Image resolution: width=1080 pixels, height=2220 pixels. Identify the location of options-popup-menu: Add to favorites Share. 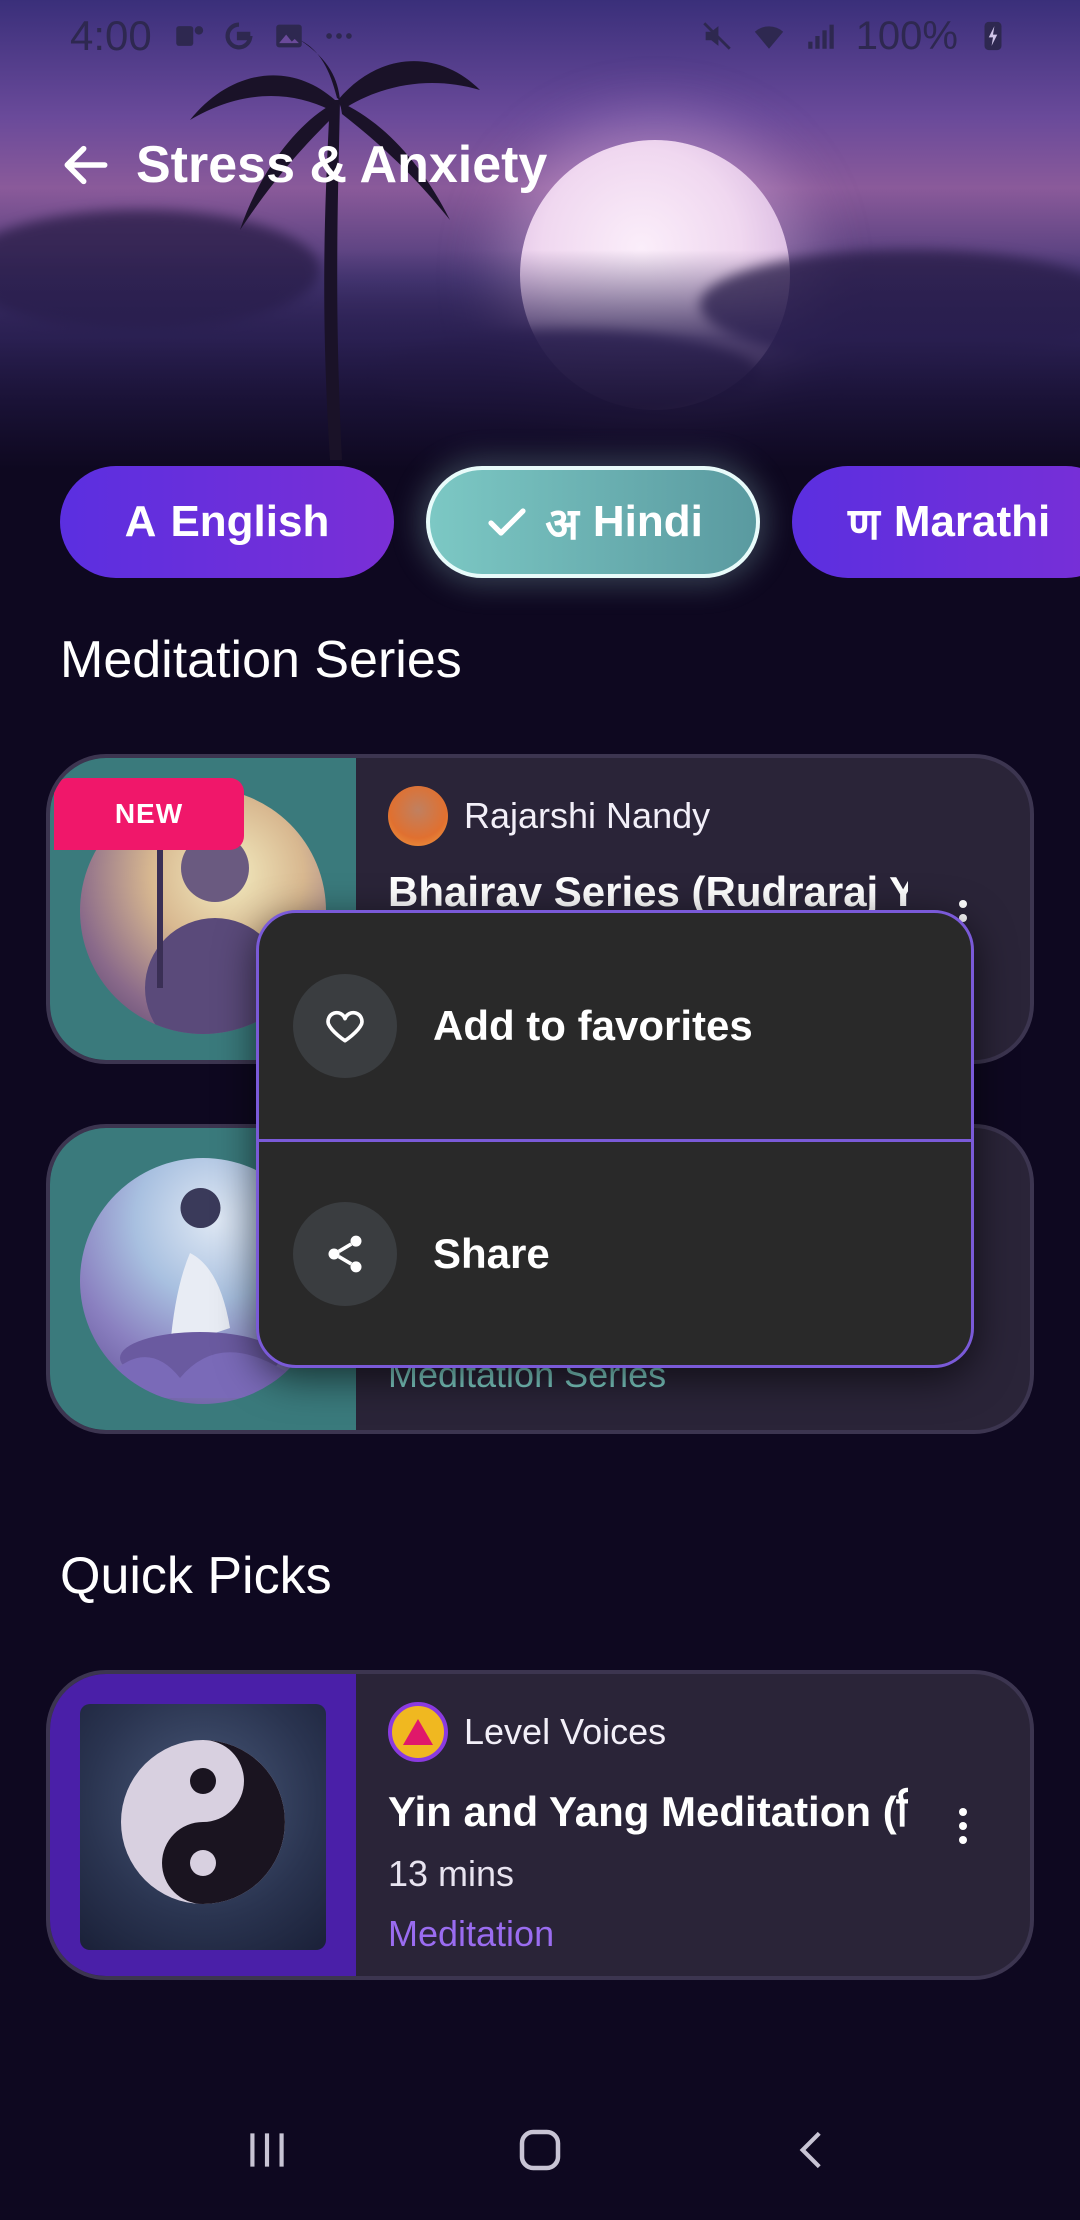
(615, 1139).